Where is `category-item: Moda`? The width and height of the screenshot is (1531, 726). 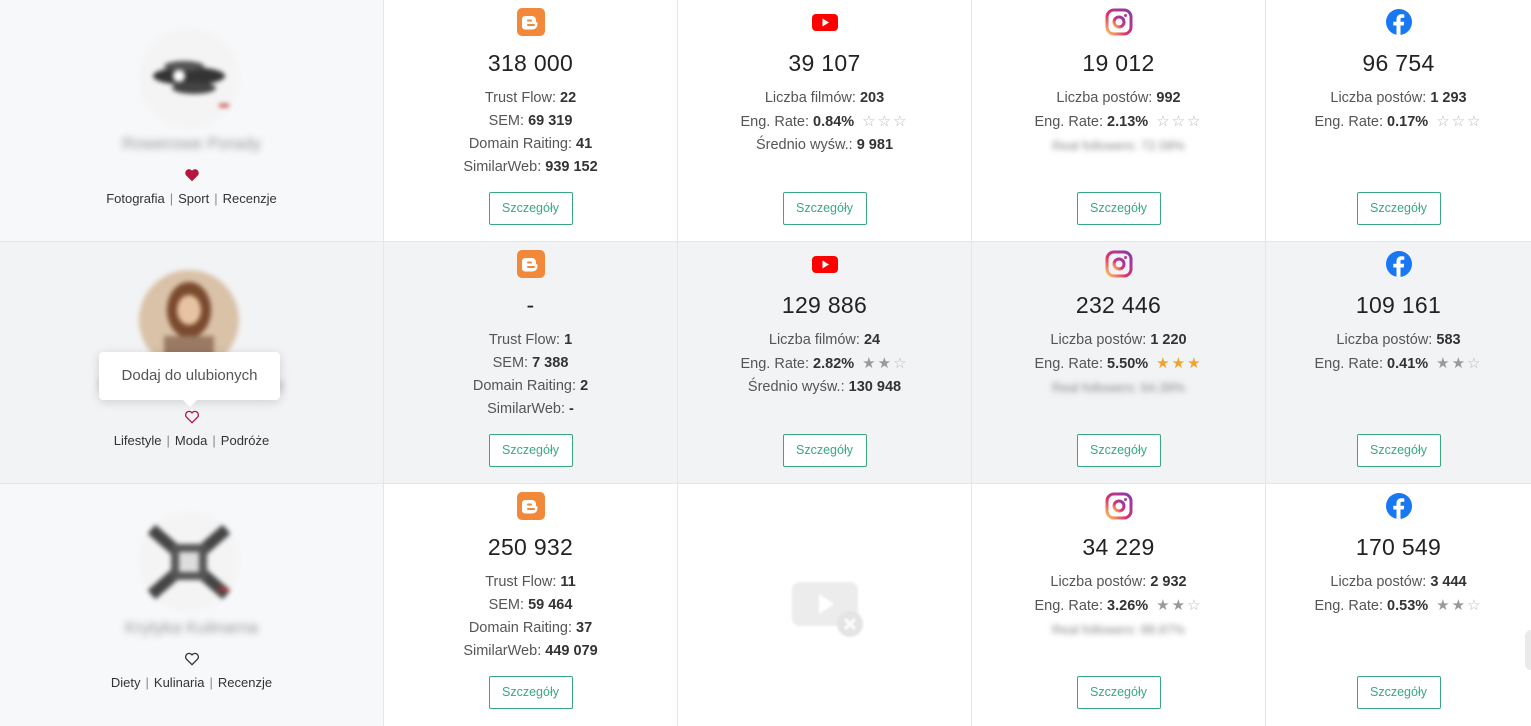 category-item: Moda is located at coordinates (191, 440).